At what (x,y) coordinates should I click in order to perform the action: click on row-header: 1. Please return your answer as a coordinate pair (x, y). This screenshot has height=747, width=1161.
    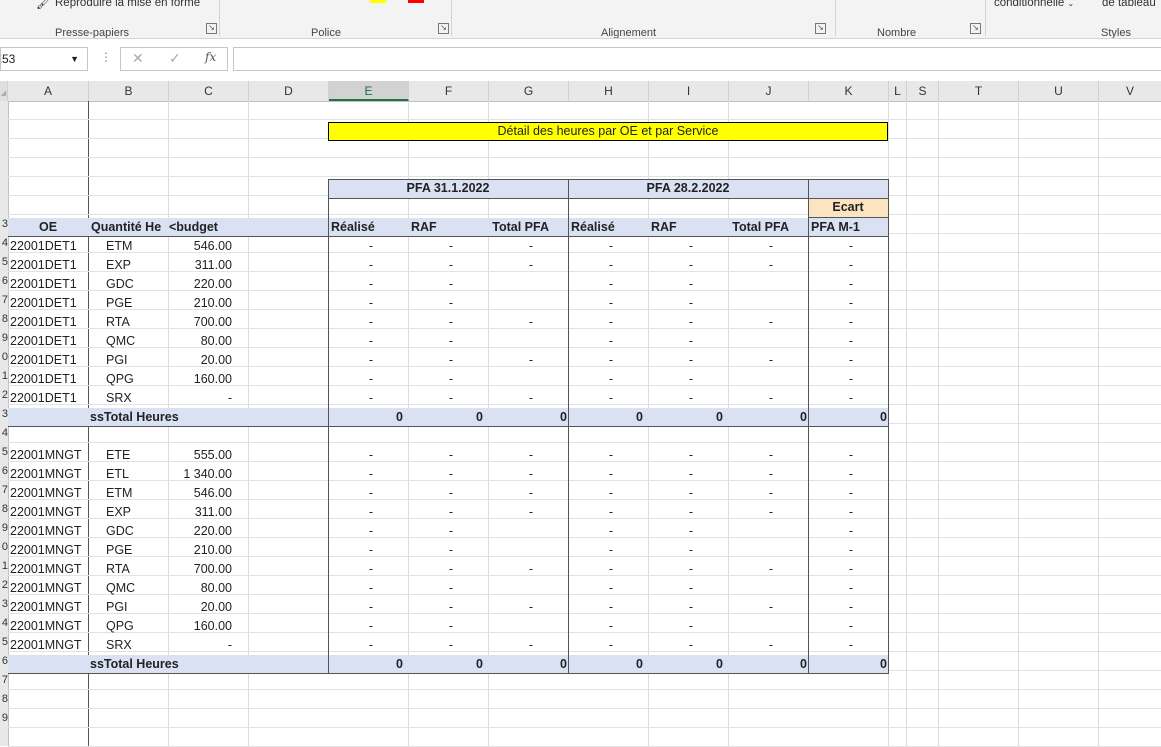
    Looking at the image, I should click on (4, 376).